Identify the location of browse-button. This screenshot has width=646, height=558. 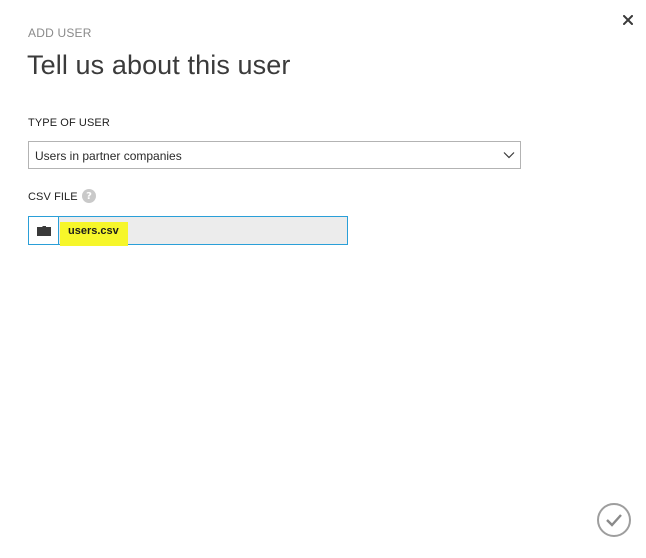
(44, 230).